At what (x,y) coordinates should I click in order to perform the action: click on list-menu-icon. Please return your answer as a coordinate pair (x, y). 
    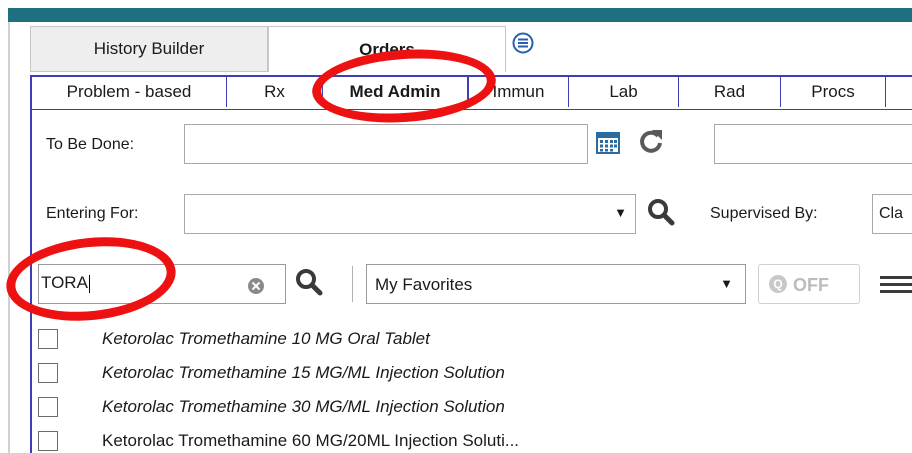
    Looking at the image, I should click on (896, 285).